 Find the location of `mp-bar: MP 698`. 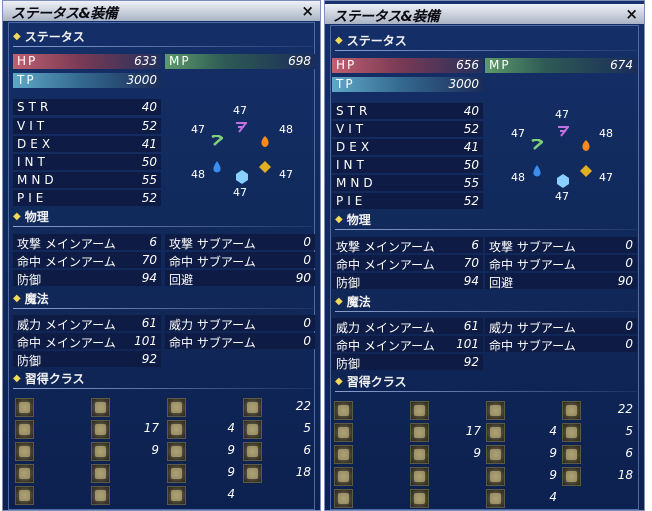

mp-bar: MP 698 is located at coordinates (240, 61).